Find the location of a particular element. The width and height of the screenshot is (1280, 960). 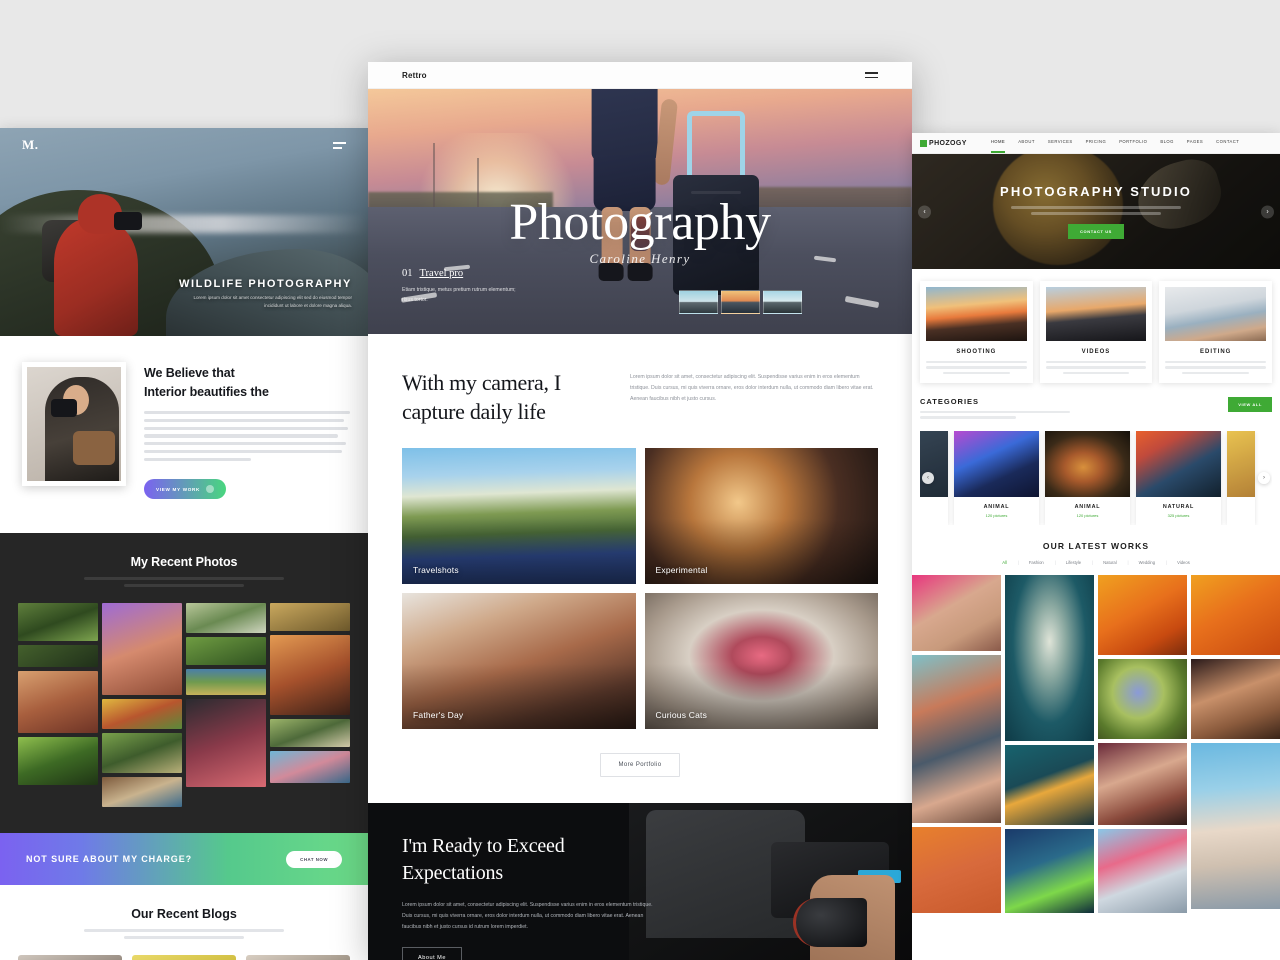

center-navbar: Rettro is located at coordinates (640, 75).